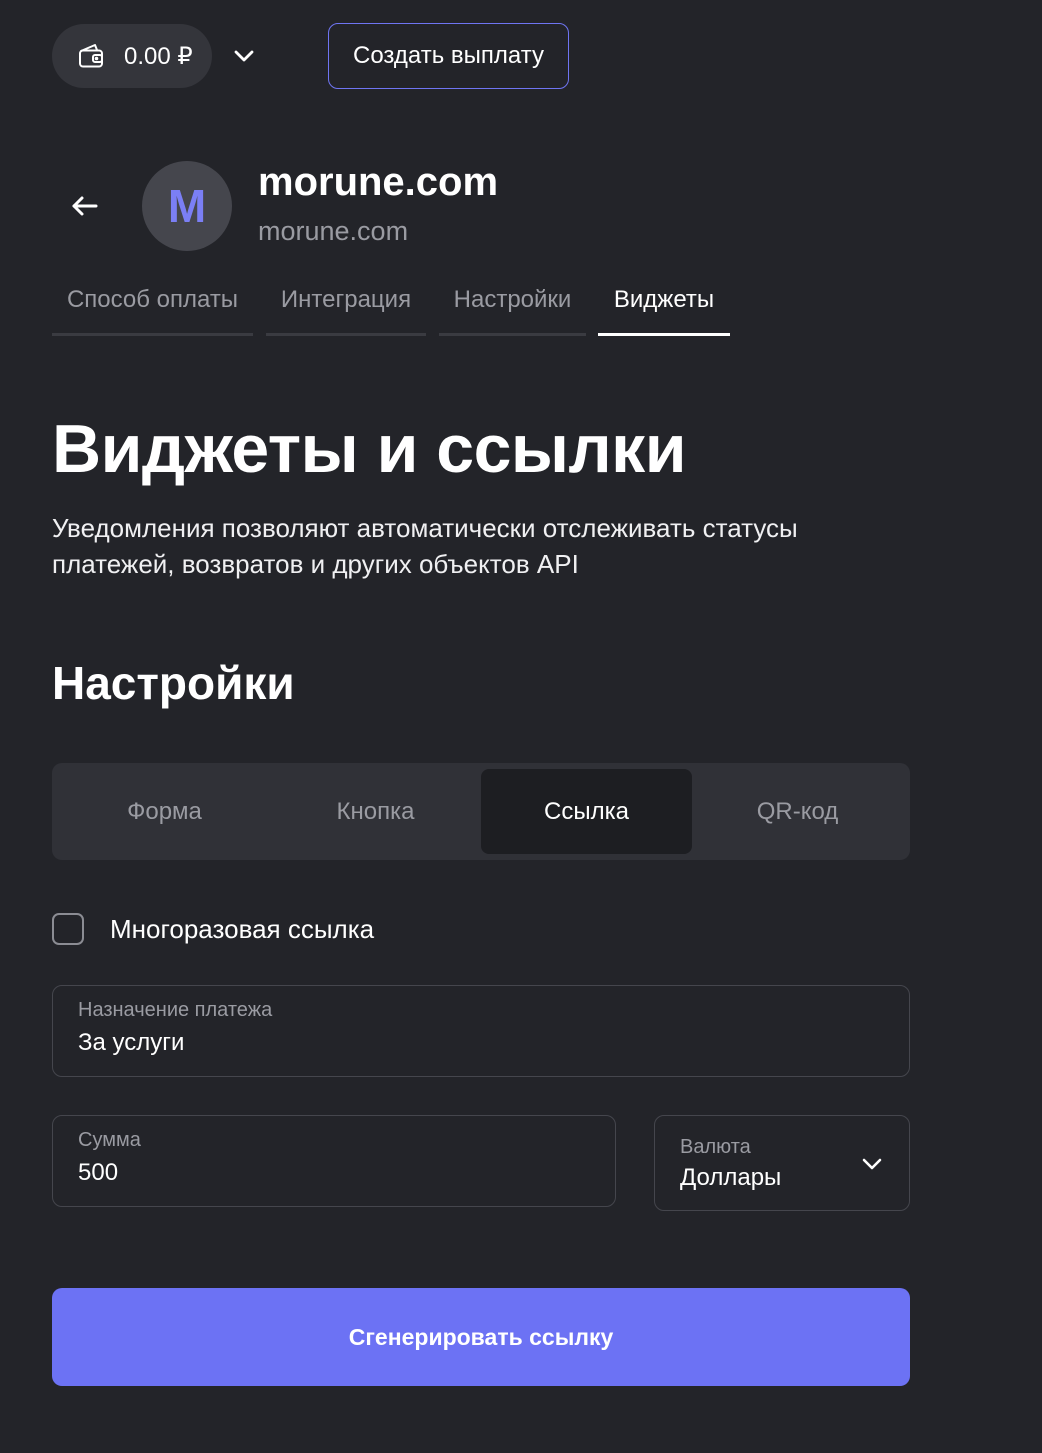 The width and height of the screenshot is (1042, 1453). What do you see at coordinates (152, 308) in the screenshot?
I see `tab-payment-method: Способ оплаты` at bounding box center [152, 308].